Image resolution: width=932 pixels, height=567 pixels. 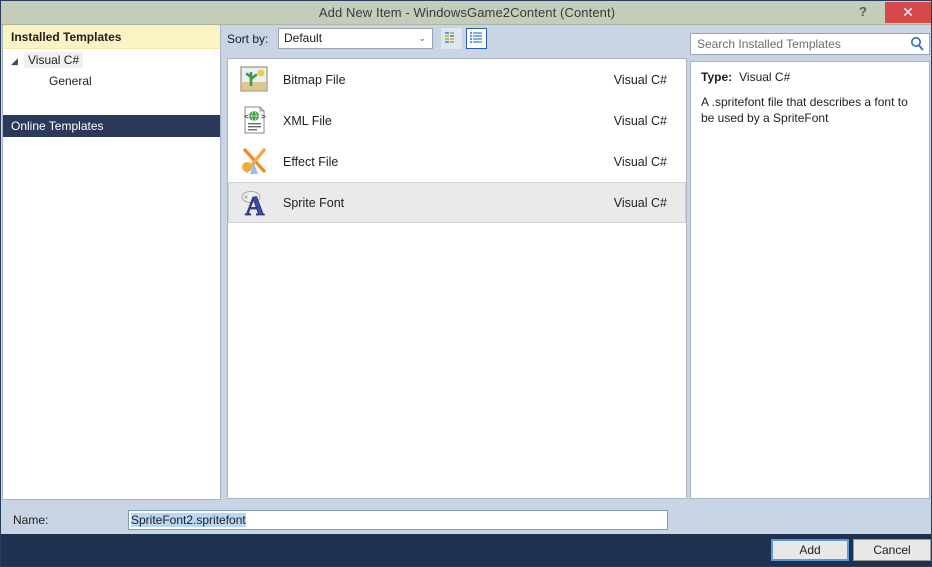 What do you see at coordinates (31, 520) in the screenshot?
I see `name-label: Name:` at bounding box center [31, 520].